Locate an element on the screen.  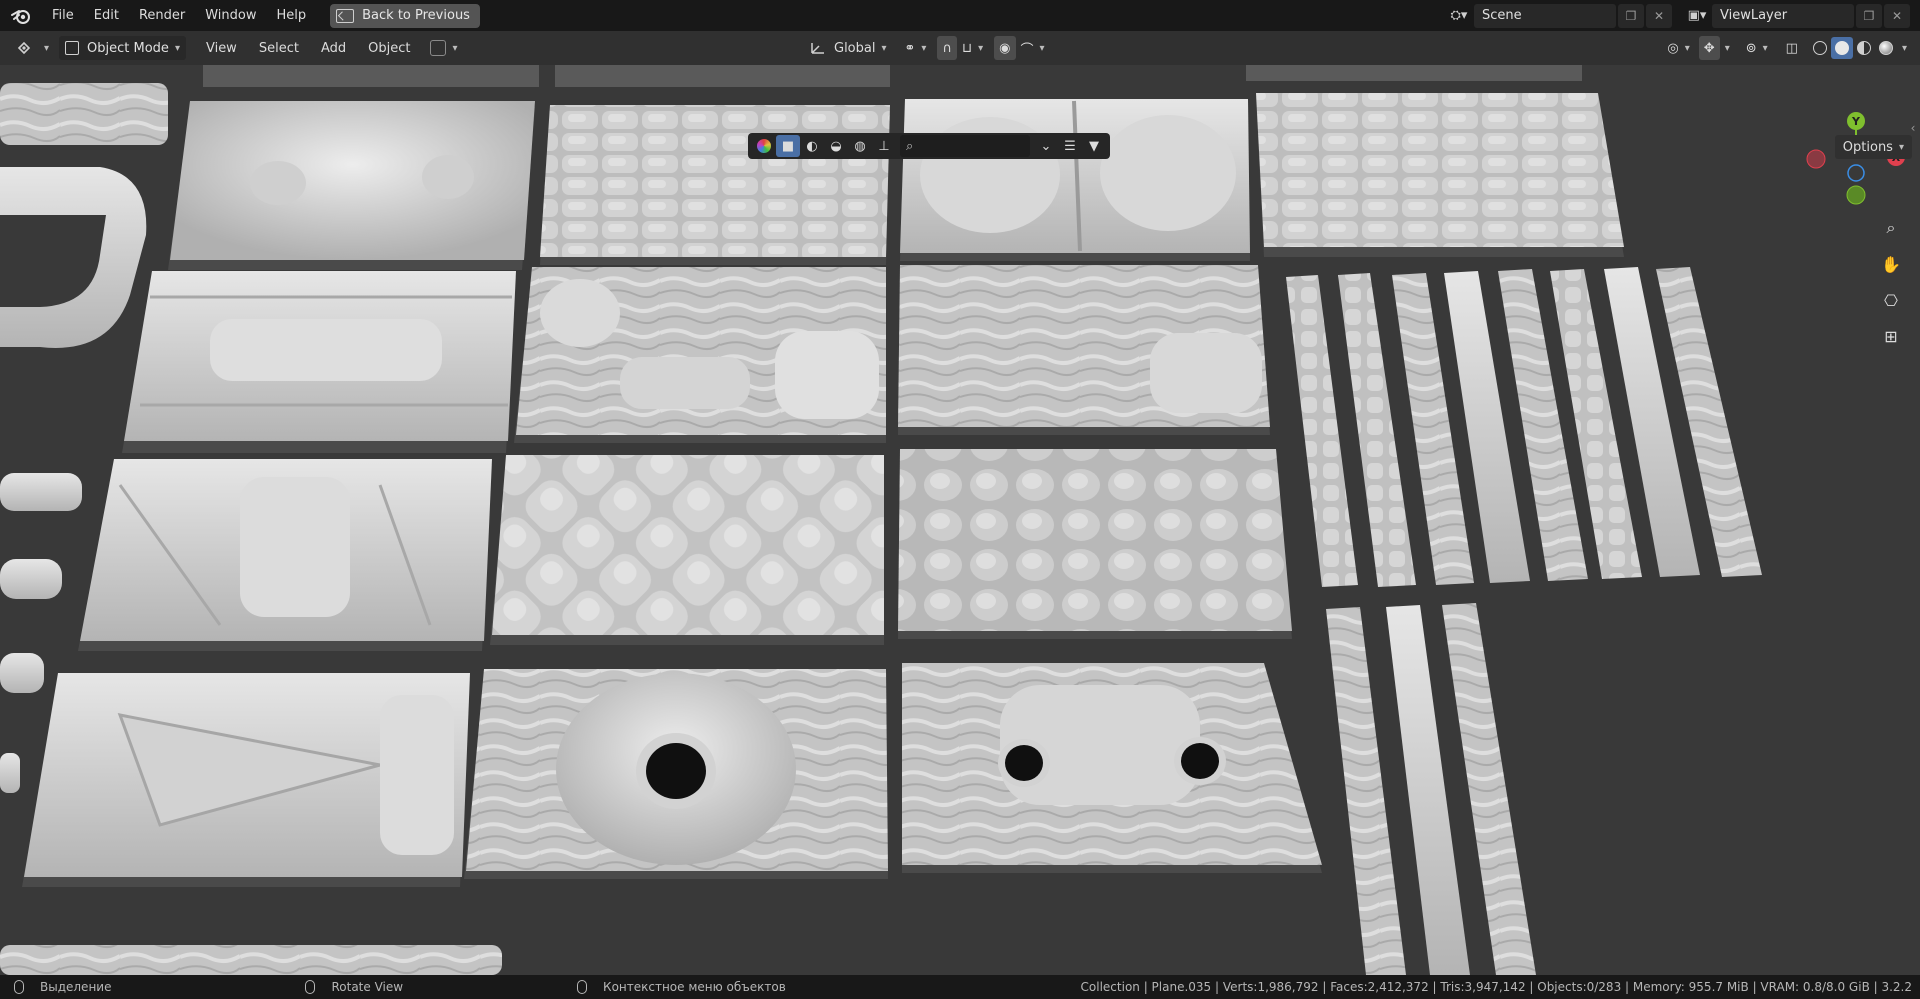
transform-orientation-select: Global ▾ is located at coordinates (848, 48).